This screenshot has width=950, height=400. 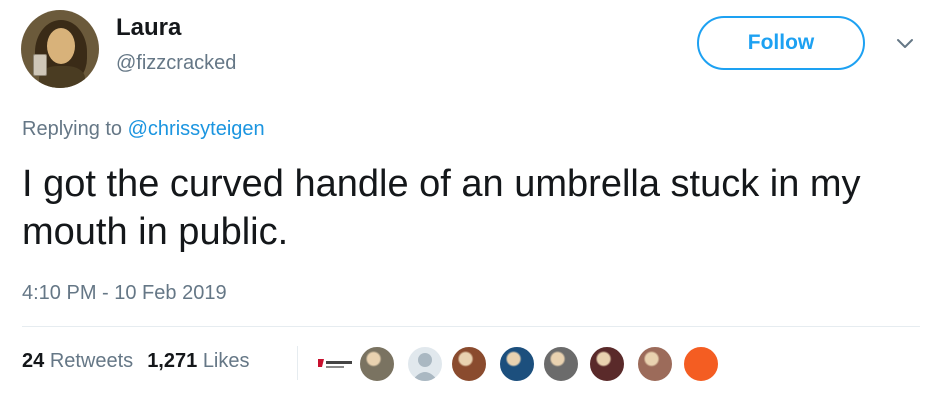 I want to click on brand-logo-icon, so click(x=336, y=364).